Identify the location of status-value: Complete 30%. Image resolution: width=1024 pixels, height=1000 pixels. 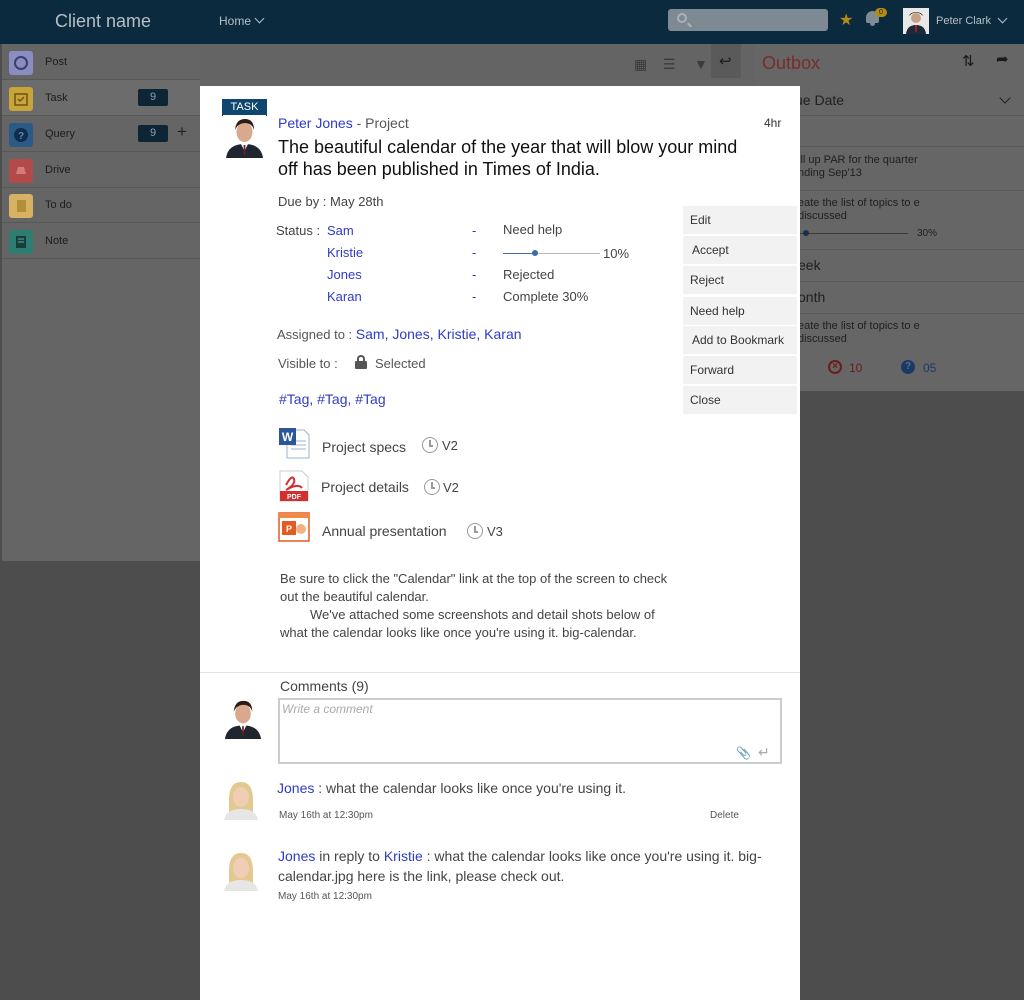
(546, 296).